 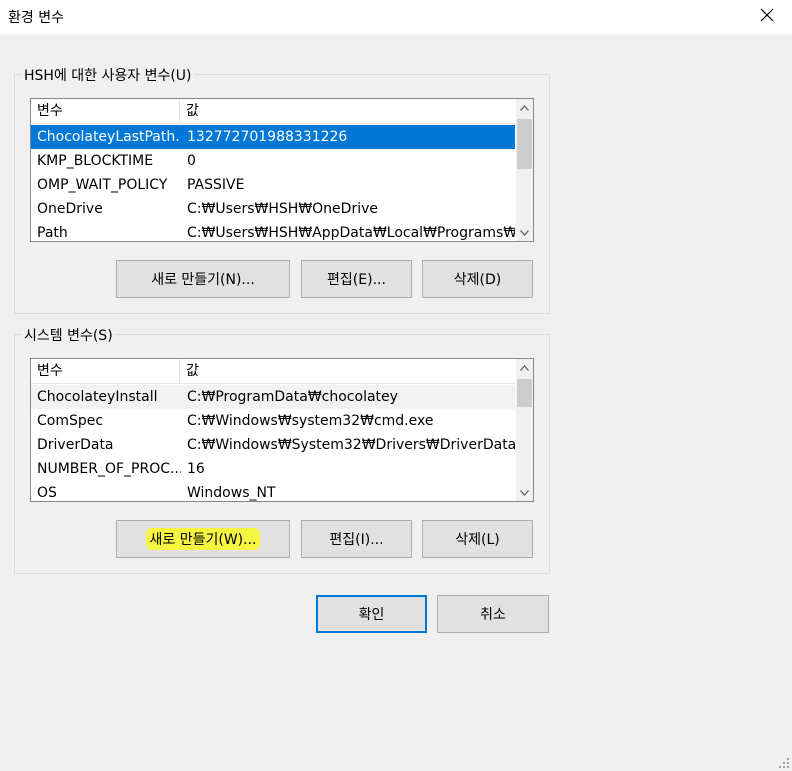 What do you see at coordinates (396, 17) in the screenshot?
I see `title-bar: 환경 변수` at bounding box center [396, 17].